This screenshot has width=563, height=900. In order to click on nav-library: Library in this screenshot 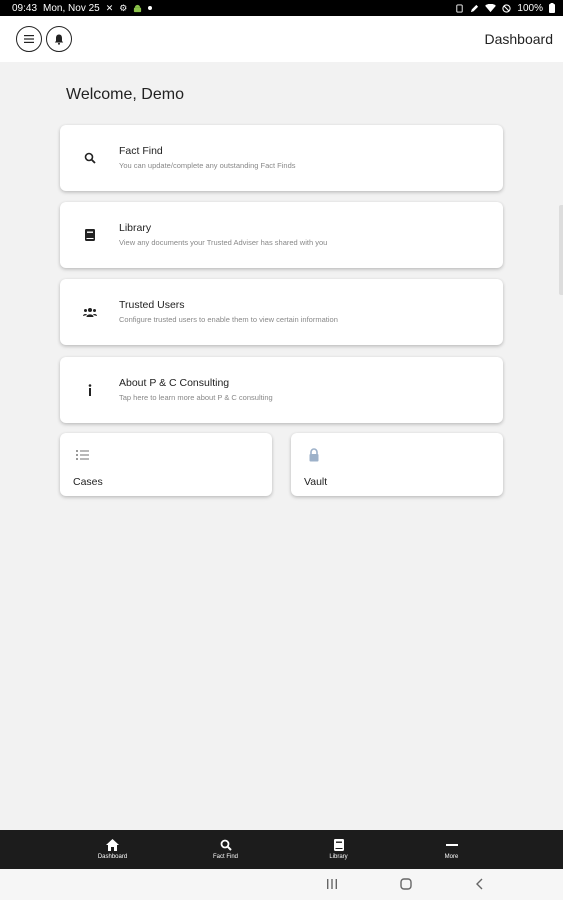, I will do `click(338, 849)`.